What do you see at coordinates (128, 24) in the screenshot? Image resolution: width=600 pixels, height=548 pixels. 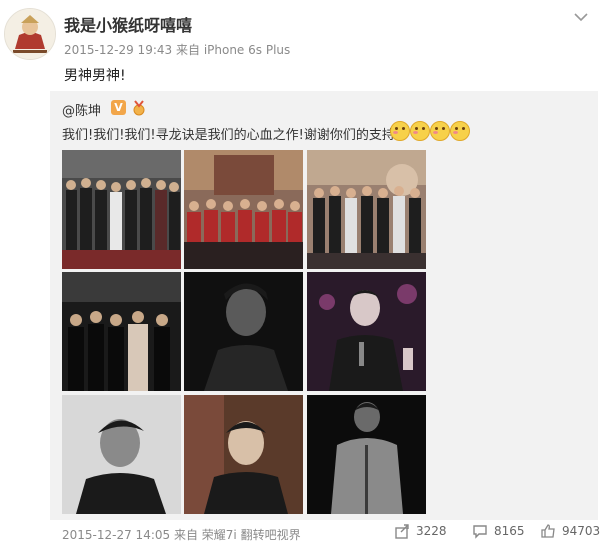 I see `post-username: 我是小猴纸呀嘻嘻` at bounding box center [128, 24].